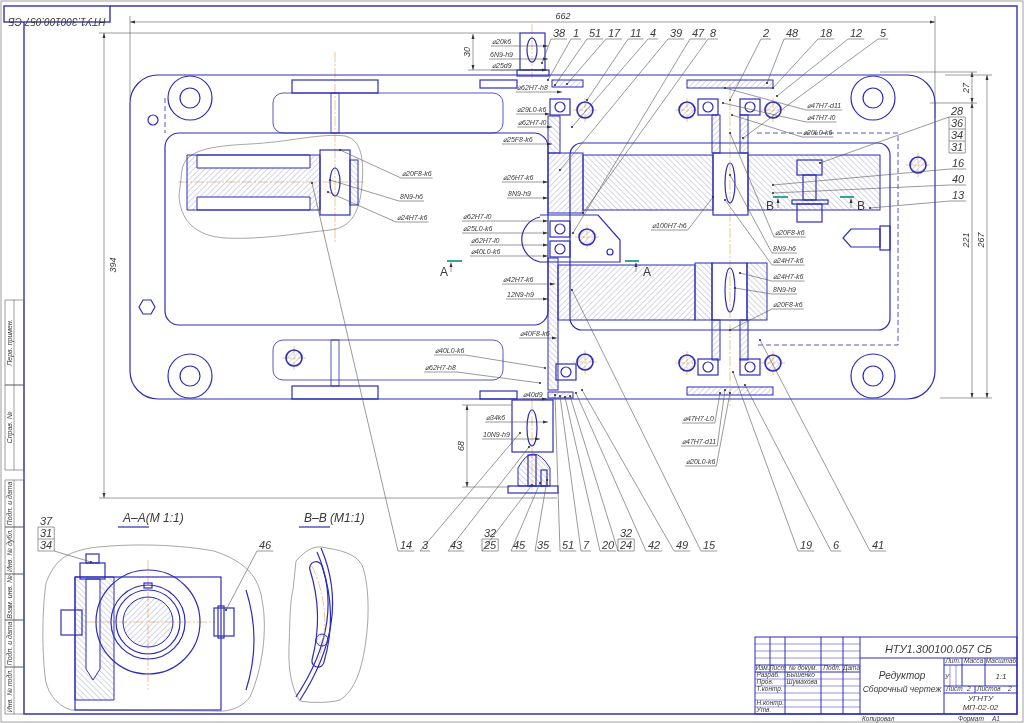 Image resolution: width=1024 pixels, height=723 pixels. What do you see at coordinates (1001, 676) in the screenshot?
I see `scale-value: 1:1` at bounding box center [1001, 676].